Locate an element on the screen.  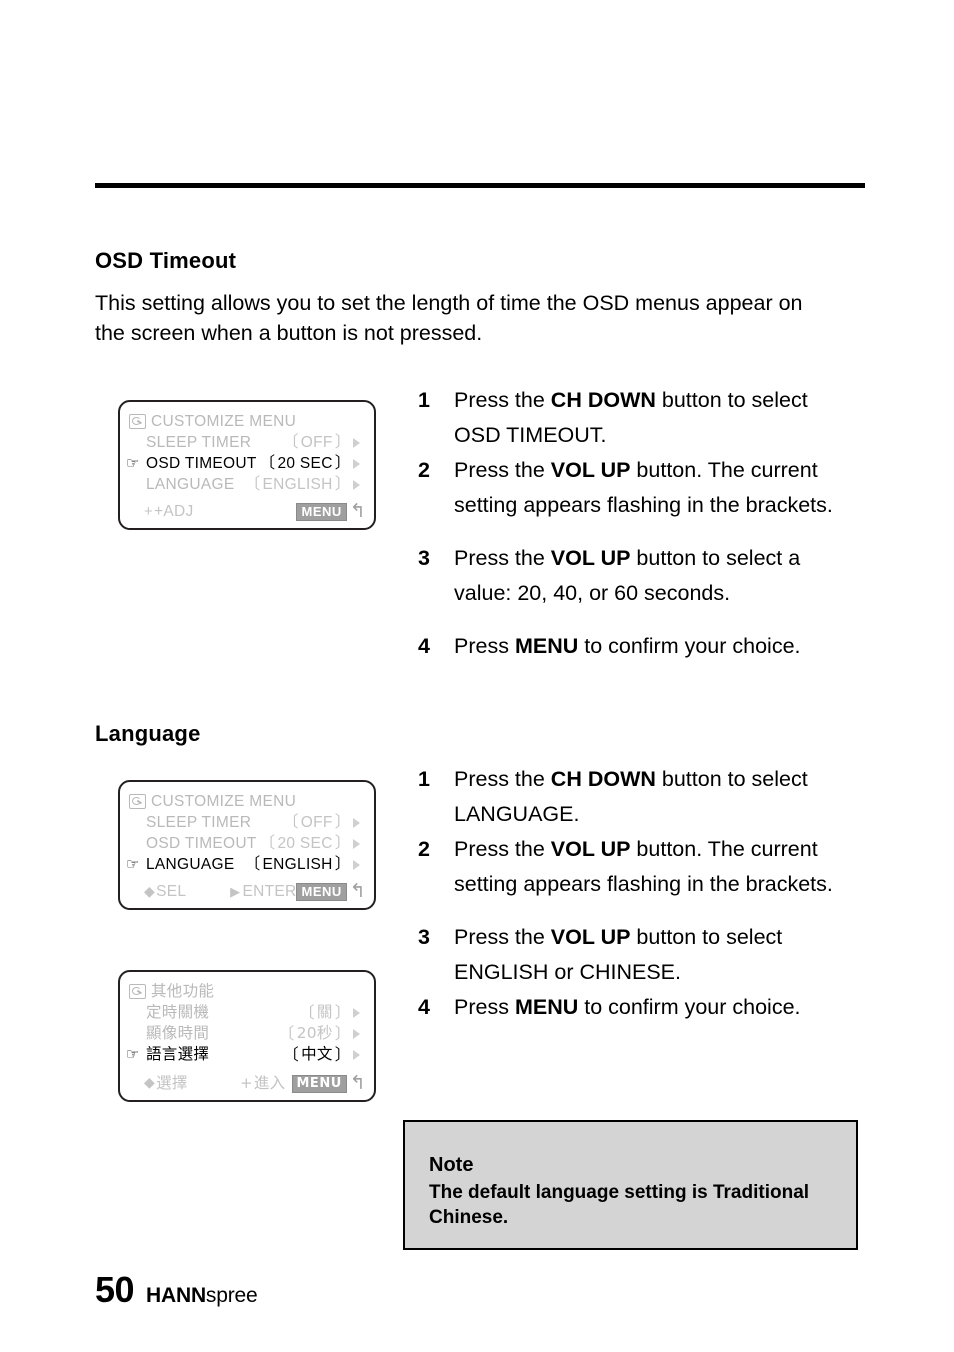
logo-light-part: spree is located at coordinates (231, 1295).